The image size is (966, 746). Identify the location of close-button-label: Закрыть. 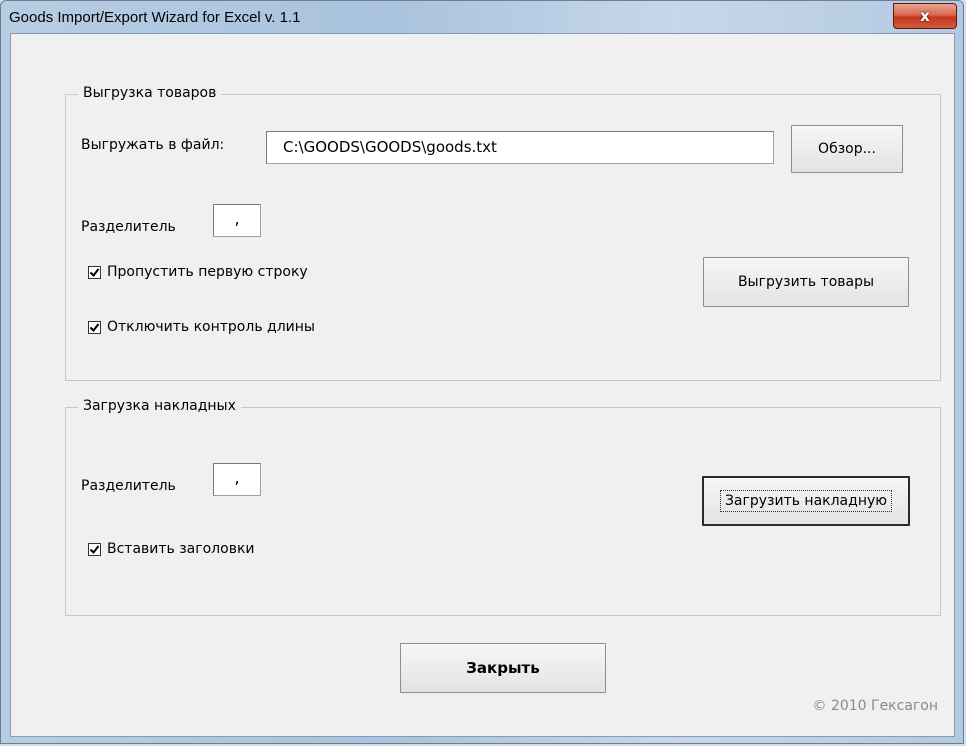
(503, 668).